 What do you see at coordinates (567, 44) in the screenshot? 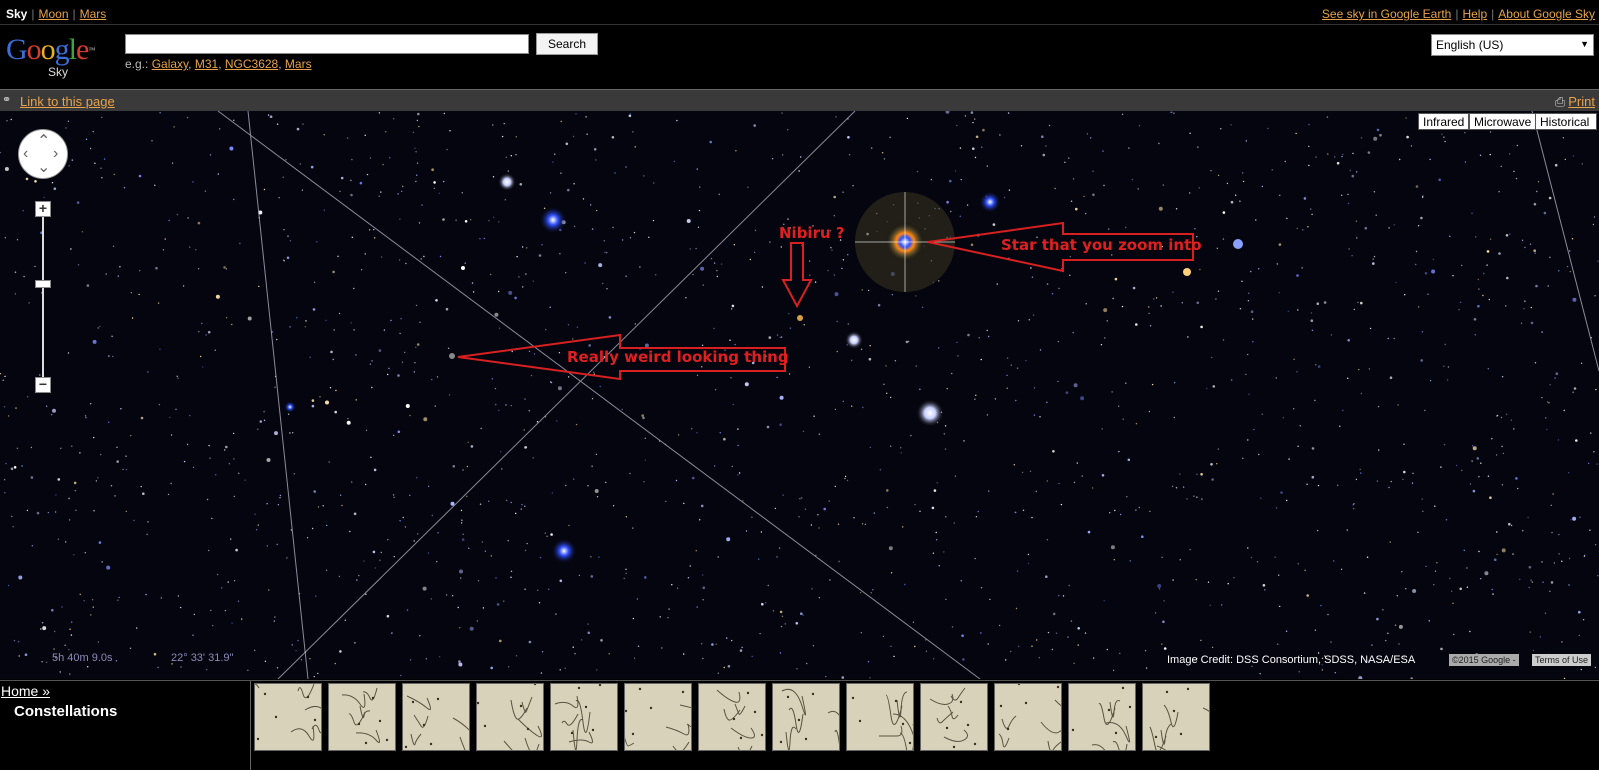
I see `search-button: Search` at bounding box center [567, 44].